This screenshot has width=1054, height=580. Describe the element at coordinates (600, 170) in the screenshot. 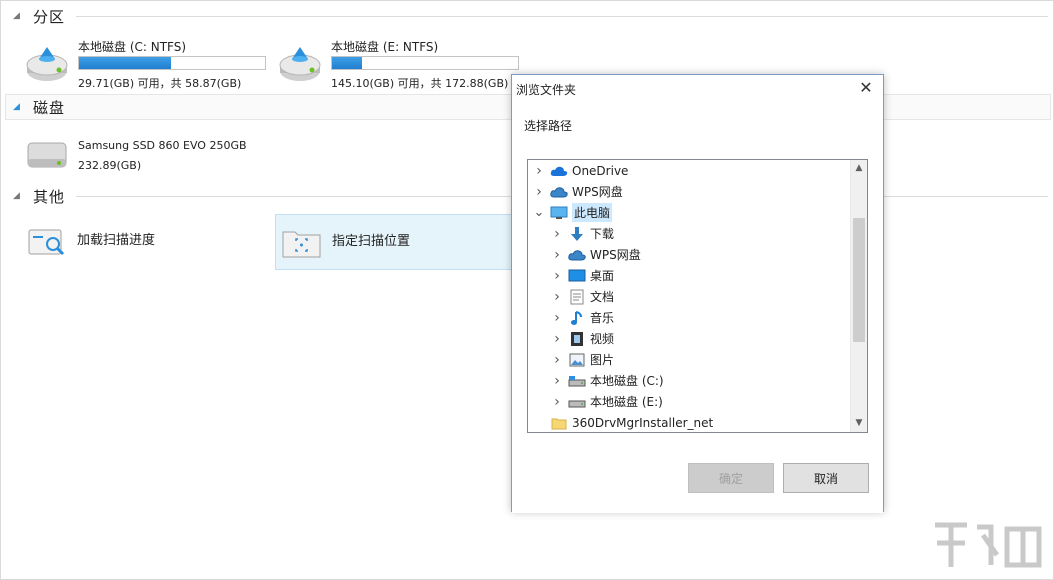

I see `tree-item-label: OneDrive` at that location.